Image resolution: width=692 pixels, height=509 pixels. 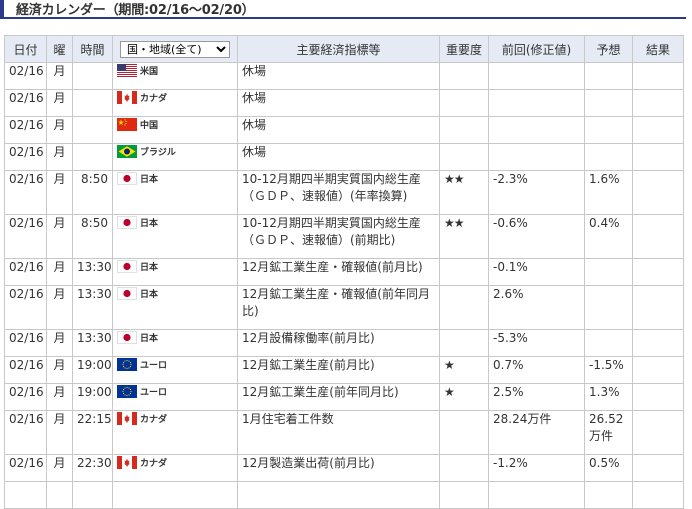 What do you see at coordinates (175, 103) in the screenshot?
I see `country-cell: カナダ` at bounding box center [175, 103].